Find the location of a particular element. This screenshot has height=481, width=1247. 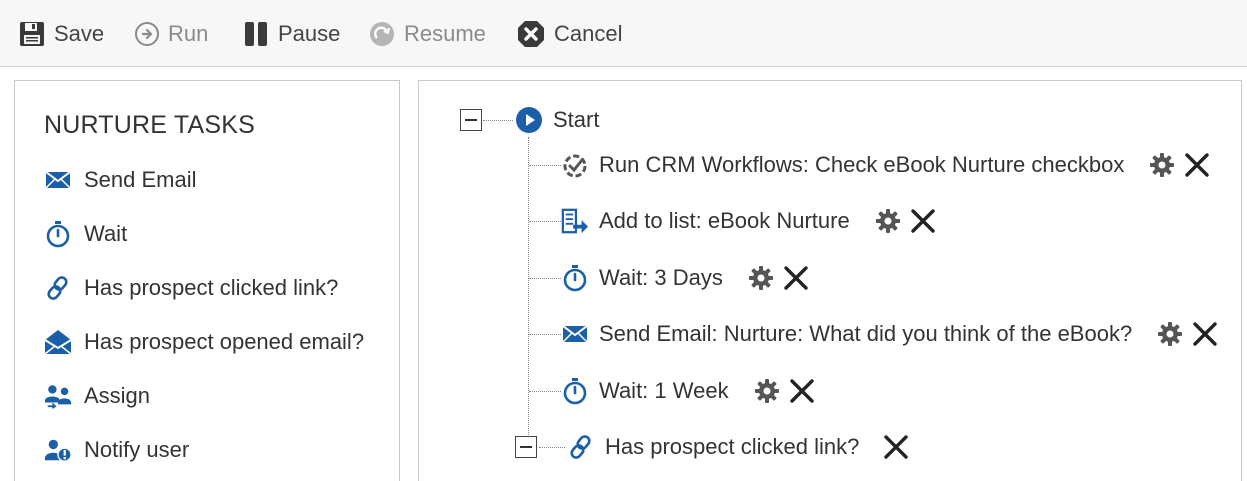

crm-workflow-icon is located at coordinates (575, 165).